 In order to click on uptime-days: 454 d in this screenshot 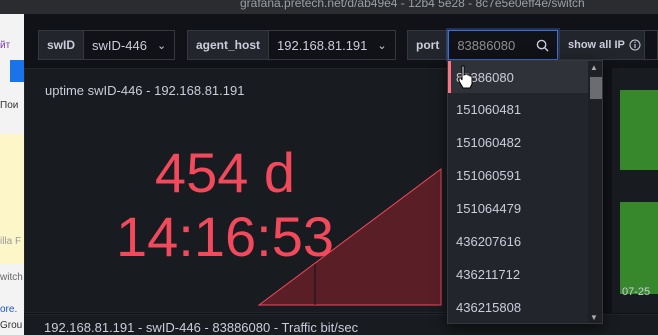, I will do `click(225, 172)`.